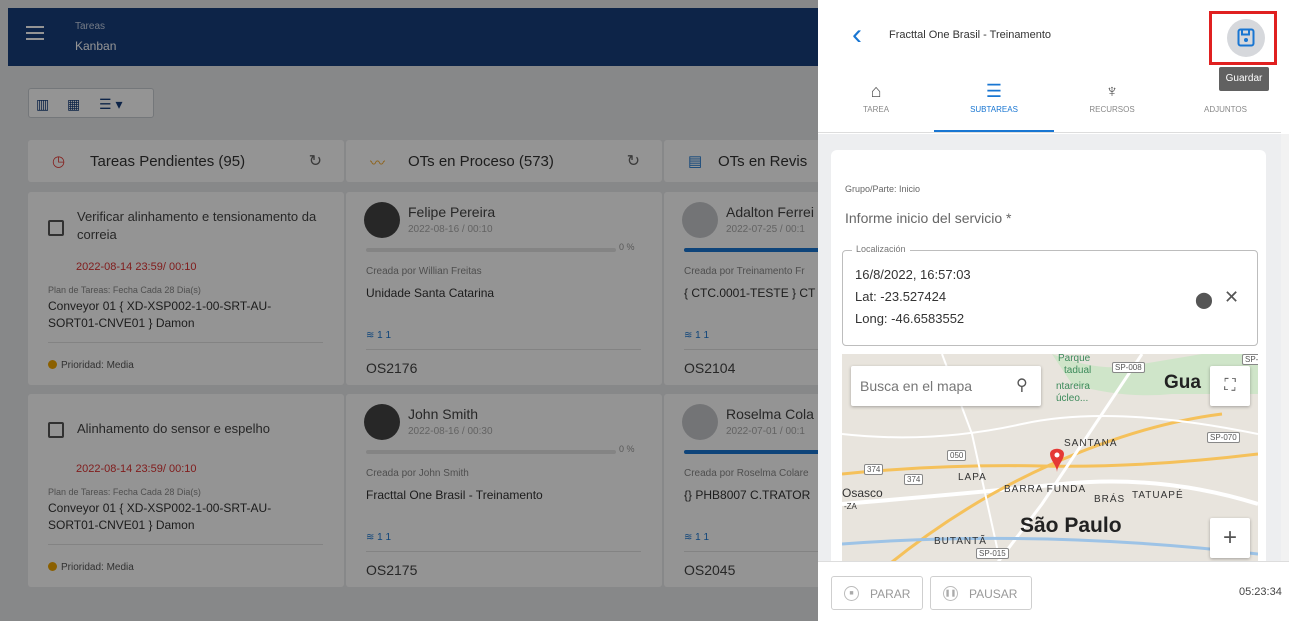 This screenshot has width=1289, height=621. What do you see at coordinates (1230, 538) in the screenshot?
I see `zoom-in-button: +` at bounding box center [1230, 538].